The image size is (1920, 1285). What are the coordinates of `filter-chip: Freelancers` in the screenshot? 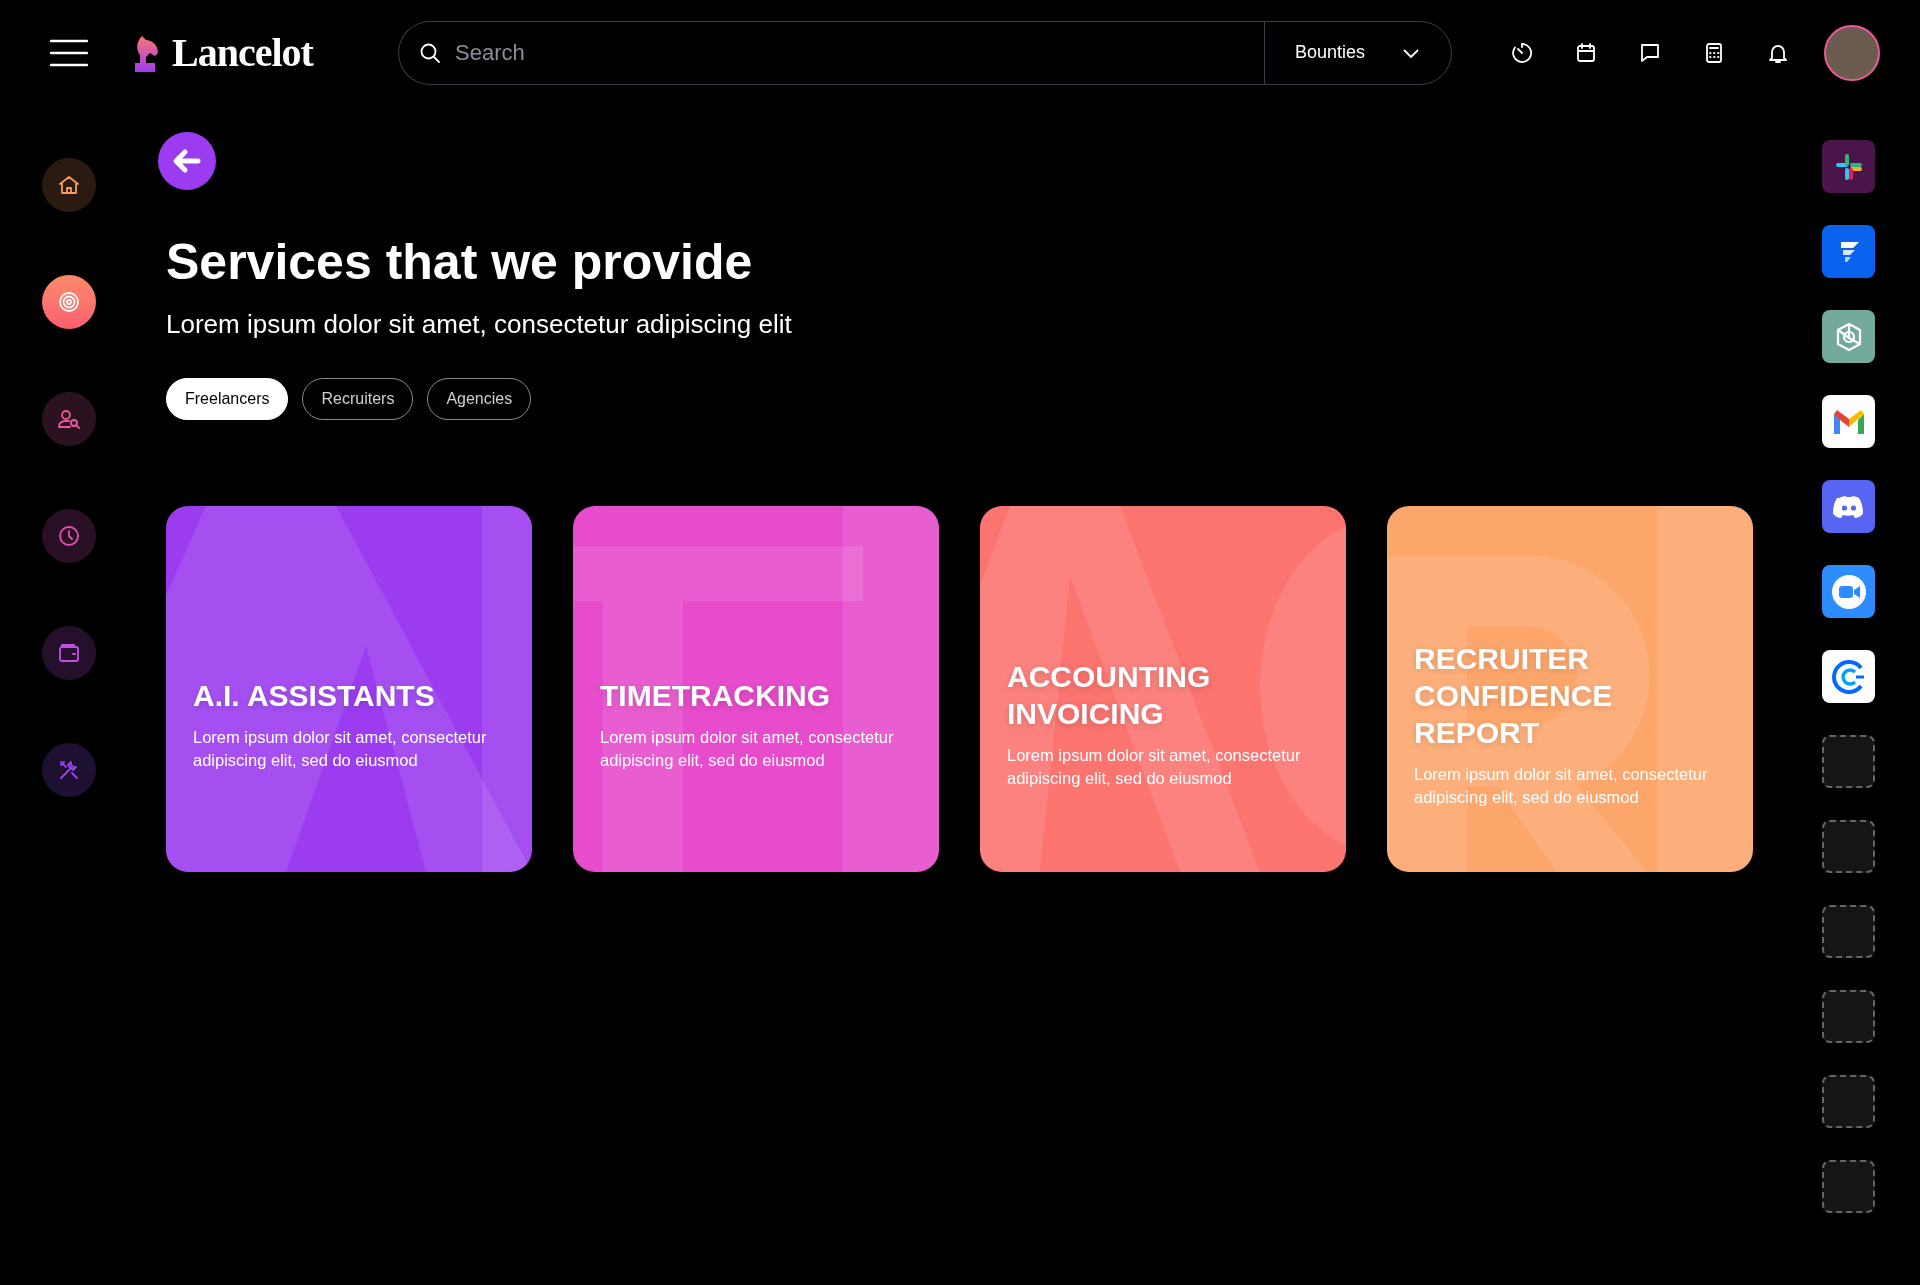 It's located at (227, 399).